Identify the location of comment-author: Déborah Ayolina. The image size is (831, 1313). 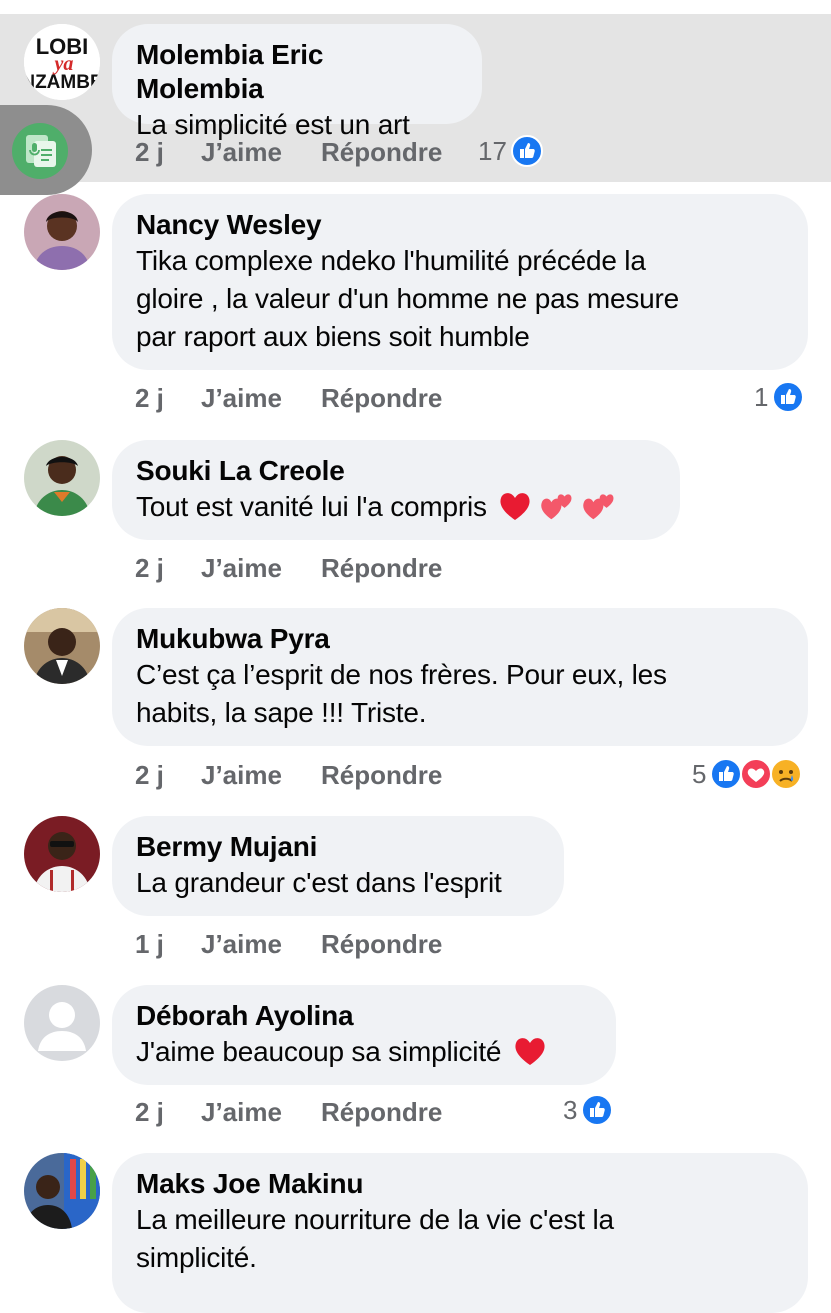
(364, 1016).